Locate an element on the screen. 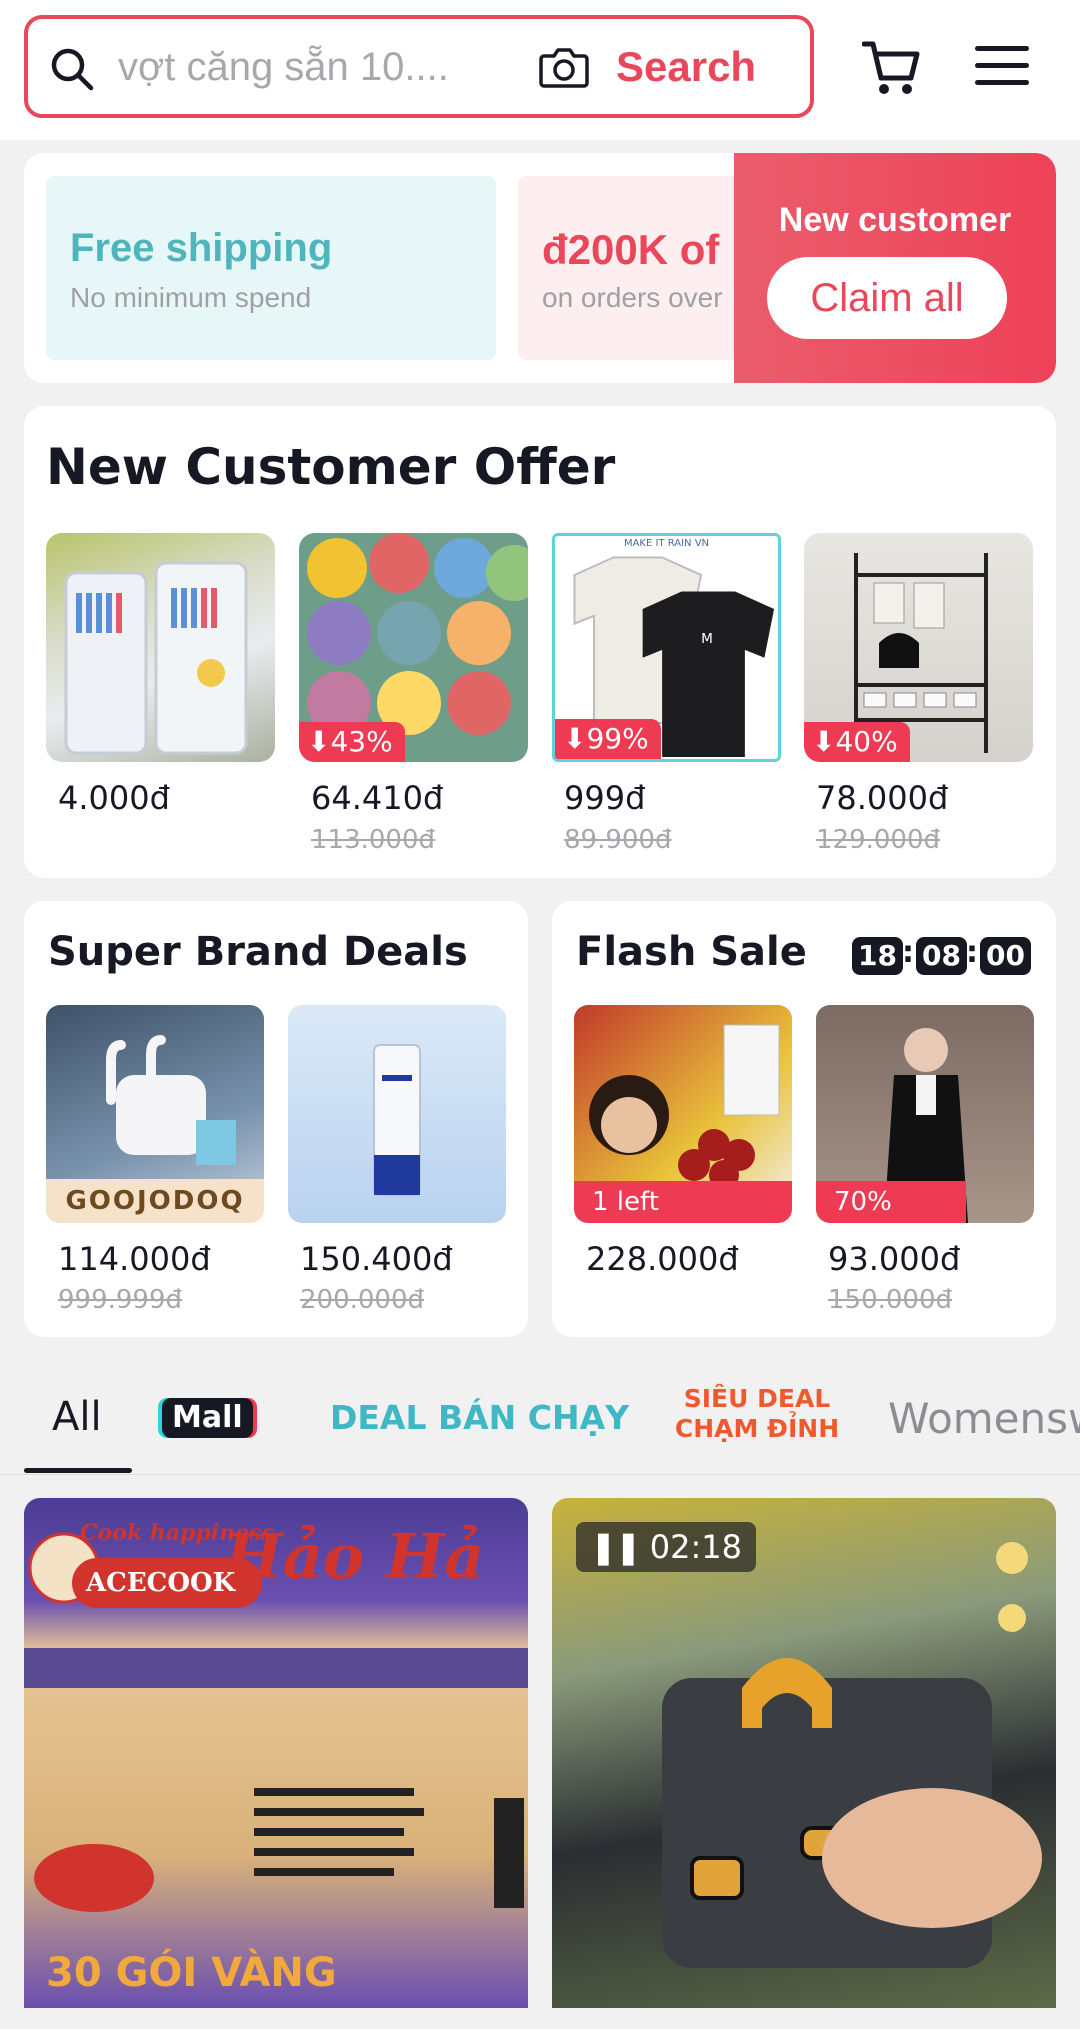 The height and width of the screenshot is (2029, 1080). product-card: ⬇43% 64.410đ 113.000đ is located at coordinates (413, 694).